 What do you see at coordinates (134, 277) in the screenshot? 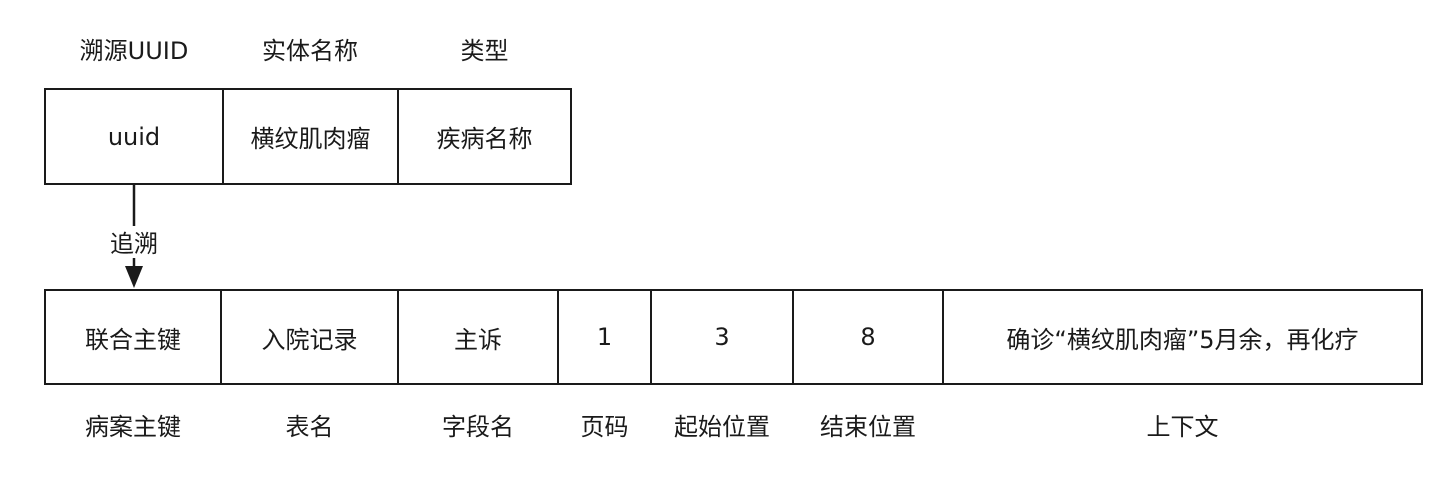
I see `trace-arrowhead` at bounding box center [134, 277].